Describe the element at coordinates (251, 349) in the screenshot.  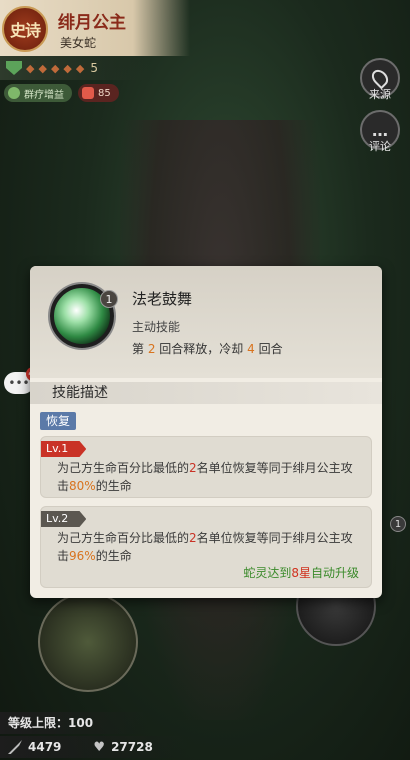
I see `cooldown-value: 4` at that location.